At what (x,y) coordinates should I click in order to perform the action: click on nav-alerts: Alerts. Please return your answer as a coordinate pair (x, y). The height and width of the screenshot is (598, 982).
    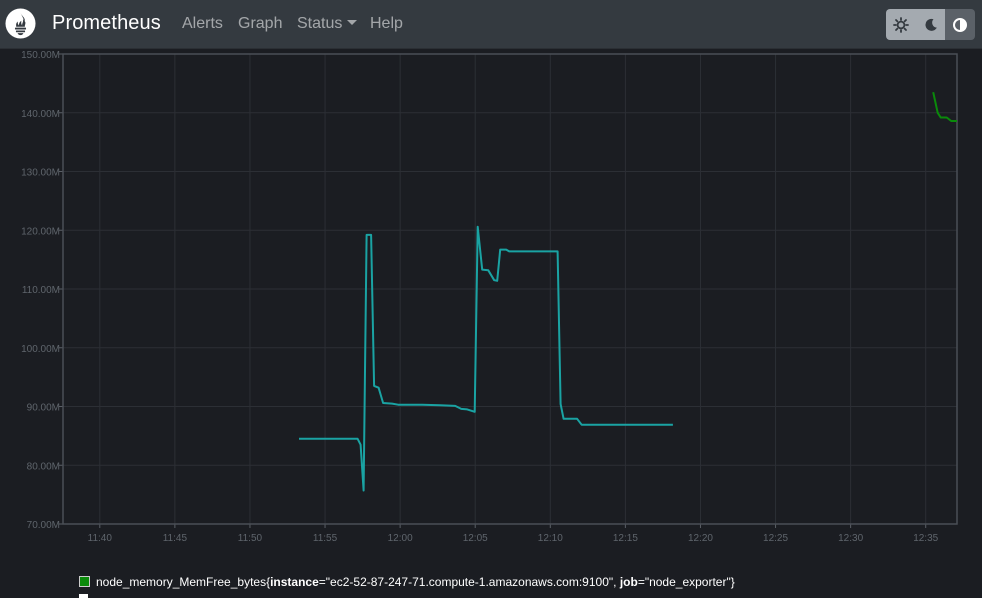
    Looking at the image, I should click on (202, 24).